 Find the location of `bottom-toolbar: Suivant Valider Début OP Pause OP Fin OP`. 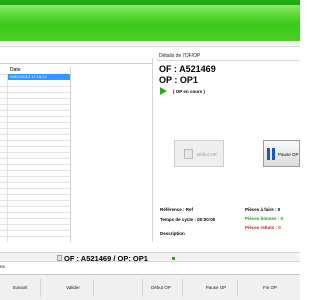

bottom-toolbar: Suivant Valider Début OP Pause OP Fin OP is located at coordinates (150, 287).